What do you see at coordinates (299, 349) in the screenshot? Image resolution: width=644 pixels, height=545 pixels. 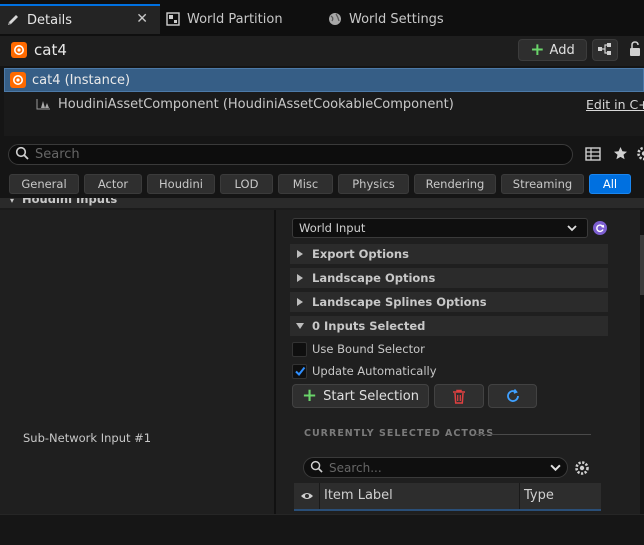 I see `use-bound-selector-checkbox` at bounding box center [299, 349].